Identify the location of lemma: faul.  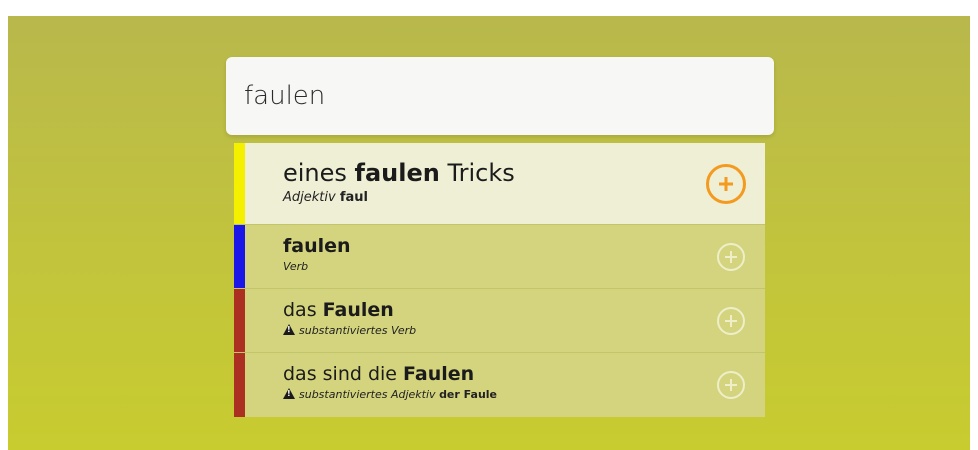
(353, 197).